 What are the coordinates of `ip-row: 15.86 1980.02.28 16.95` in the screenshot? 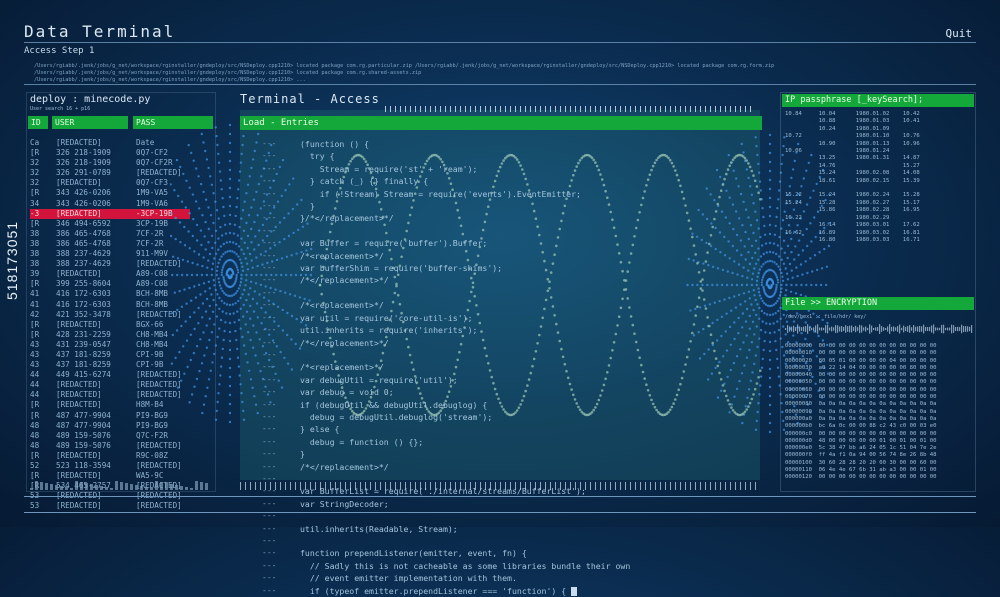 It's located at (852, 210).